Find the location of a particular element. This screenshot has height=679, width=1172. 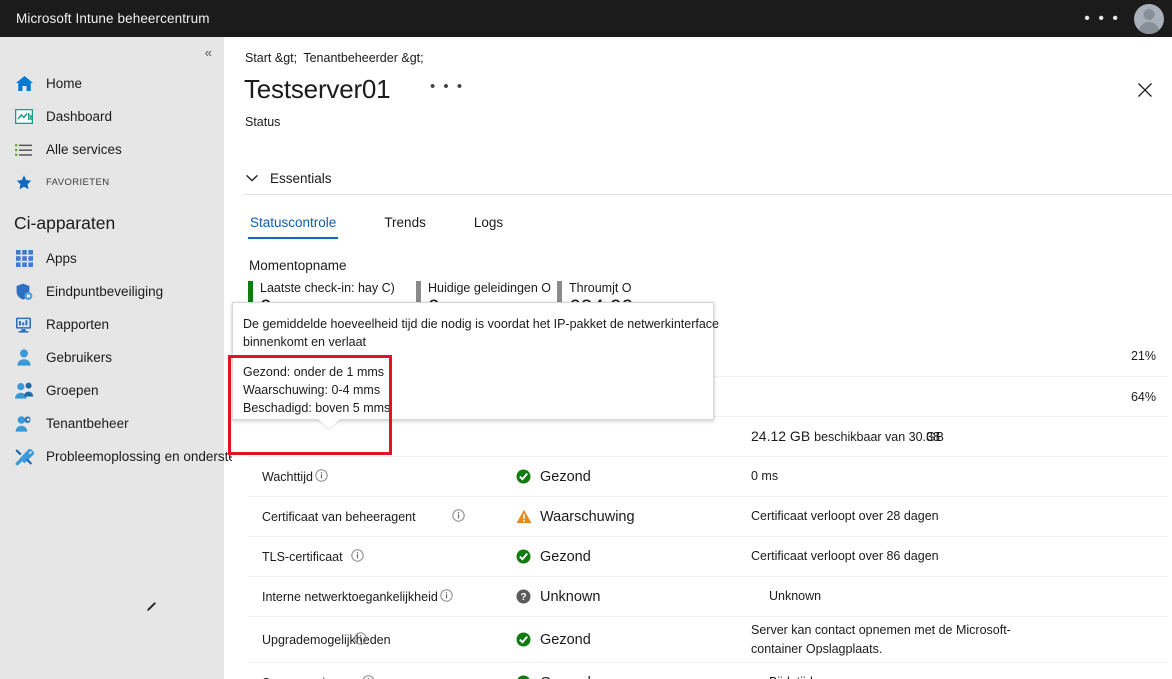

row-percentage: 64% is located at coordinates (1143, 396).